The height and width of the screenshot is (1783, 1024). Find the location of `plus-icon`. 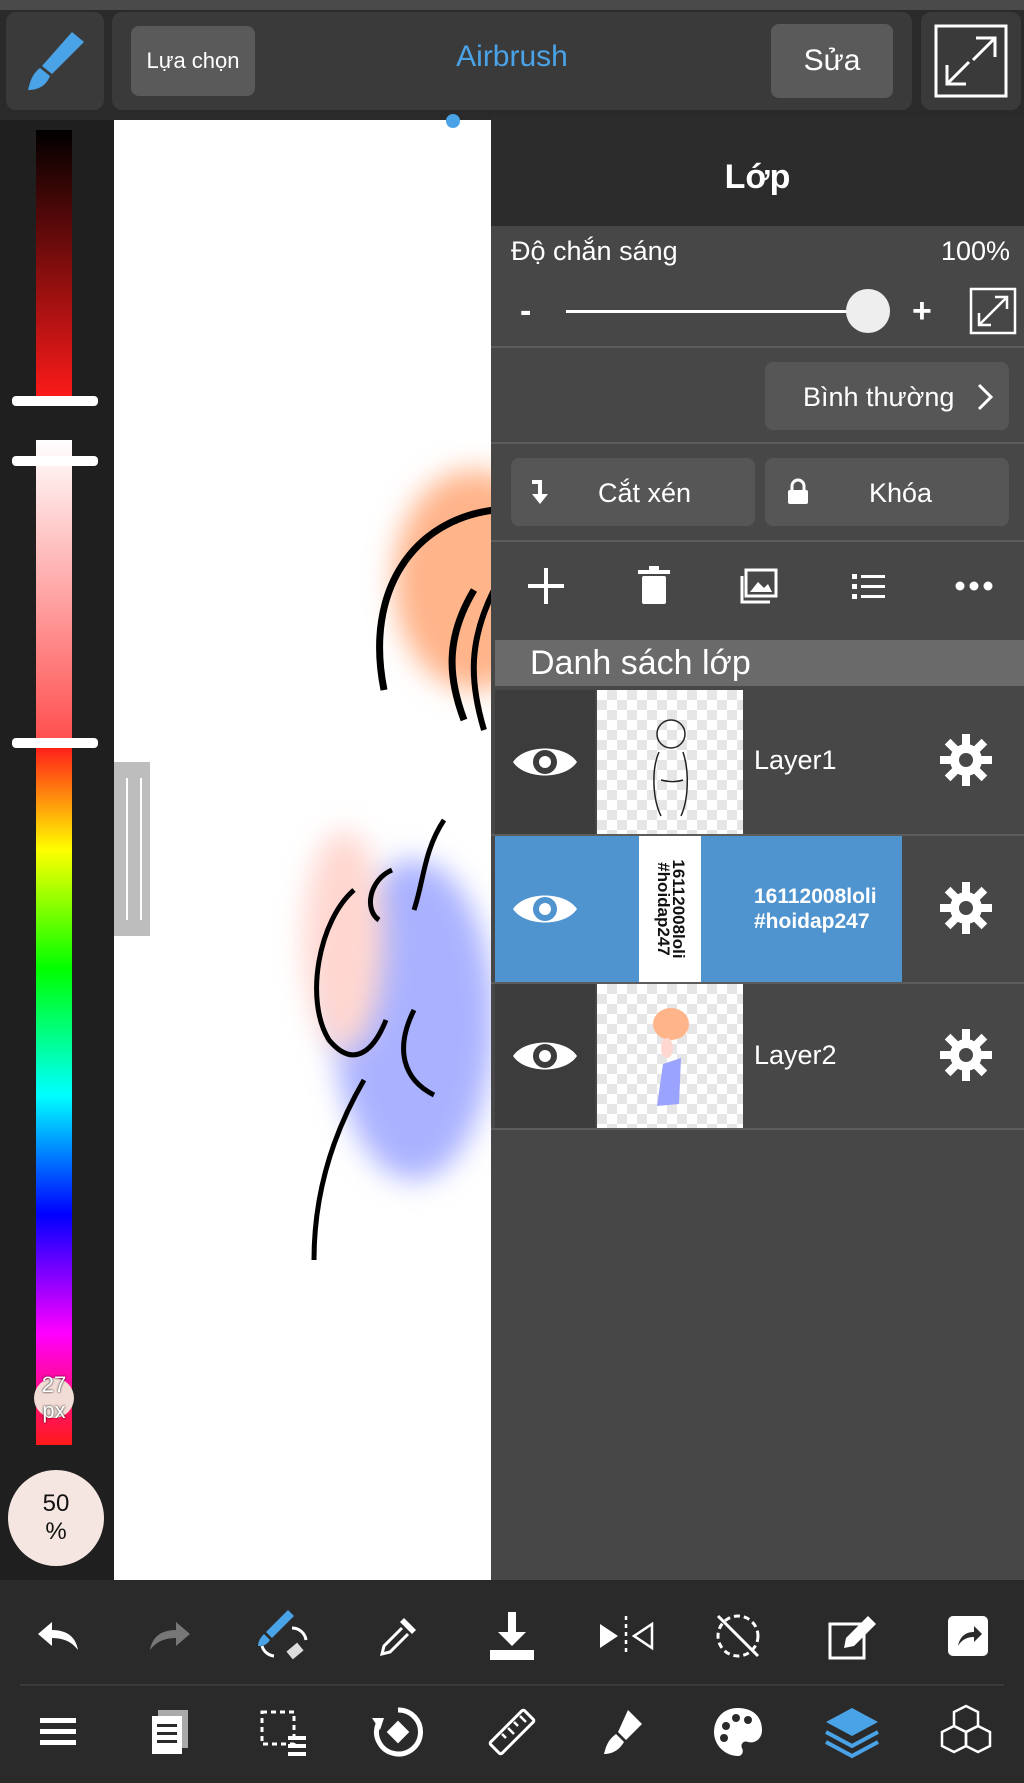

plus-icon is located at coordinates (546, 586).